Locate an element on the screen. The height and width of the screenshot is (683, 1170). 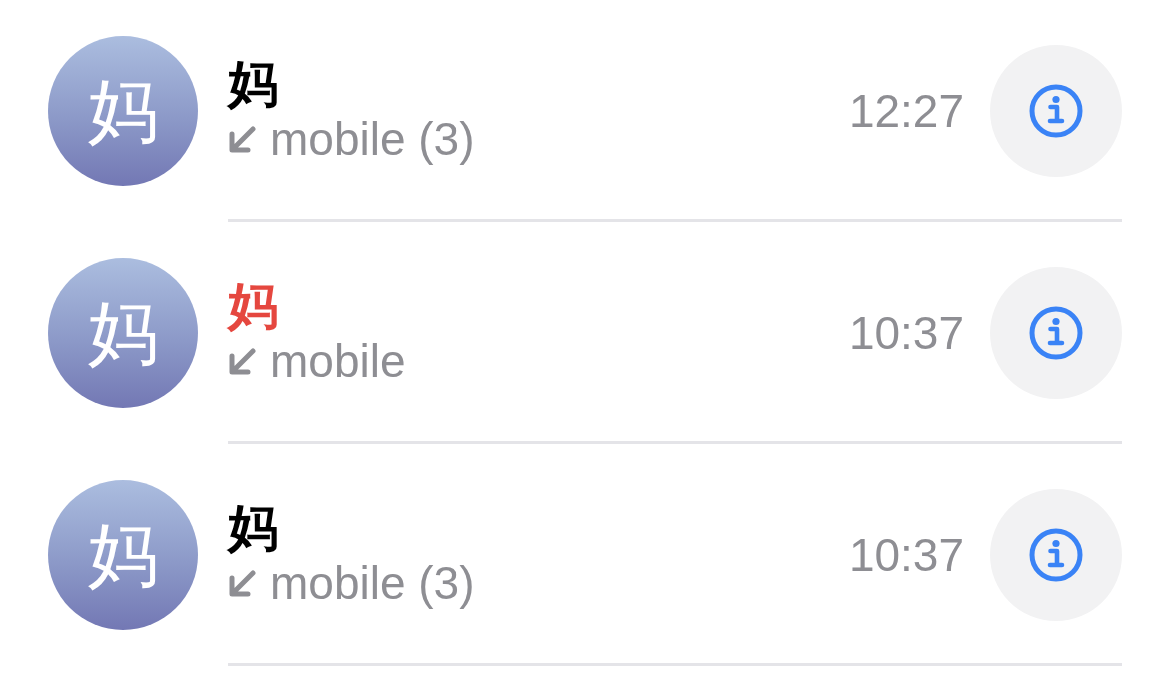
call-type-label: mobile is located at coordinates (338, 361).